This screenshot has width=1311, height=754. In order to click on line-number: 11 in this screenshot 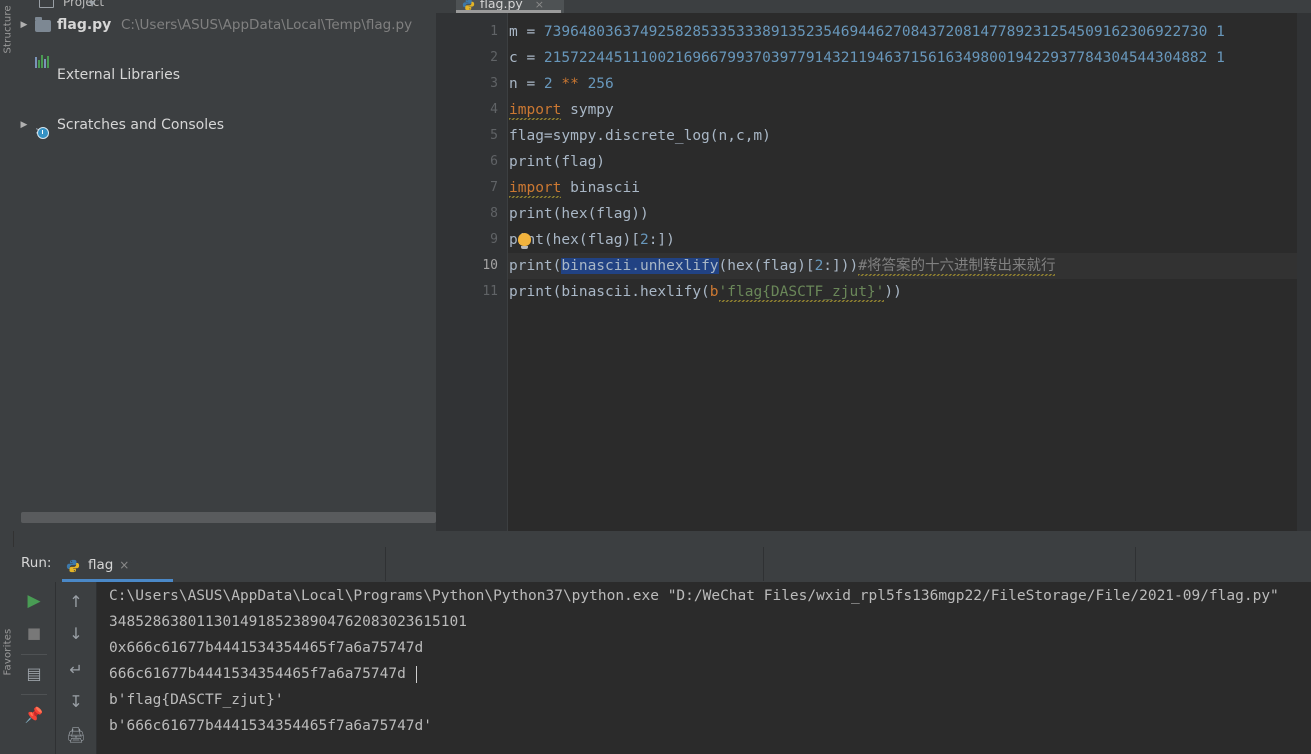, I will do `click(490, 291)`.